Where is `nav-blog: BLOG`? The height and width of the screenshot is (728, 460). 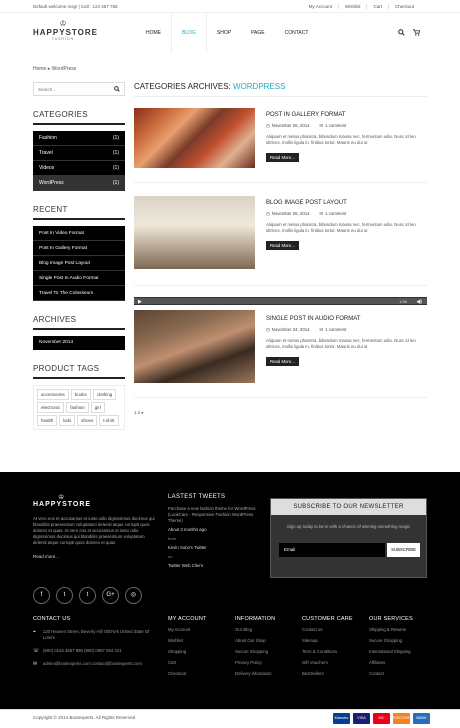
nav-blog: BLOG is located at coordinates (189, 33).